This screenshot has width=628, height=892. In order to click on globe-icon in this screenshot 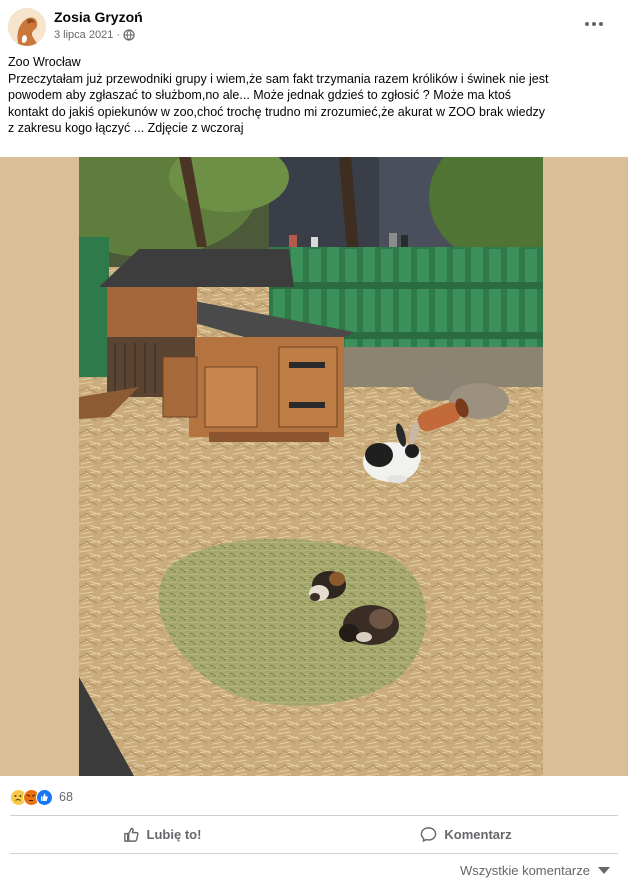, I will do `click(129, 35)`.